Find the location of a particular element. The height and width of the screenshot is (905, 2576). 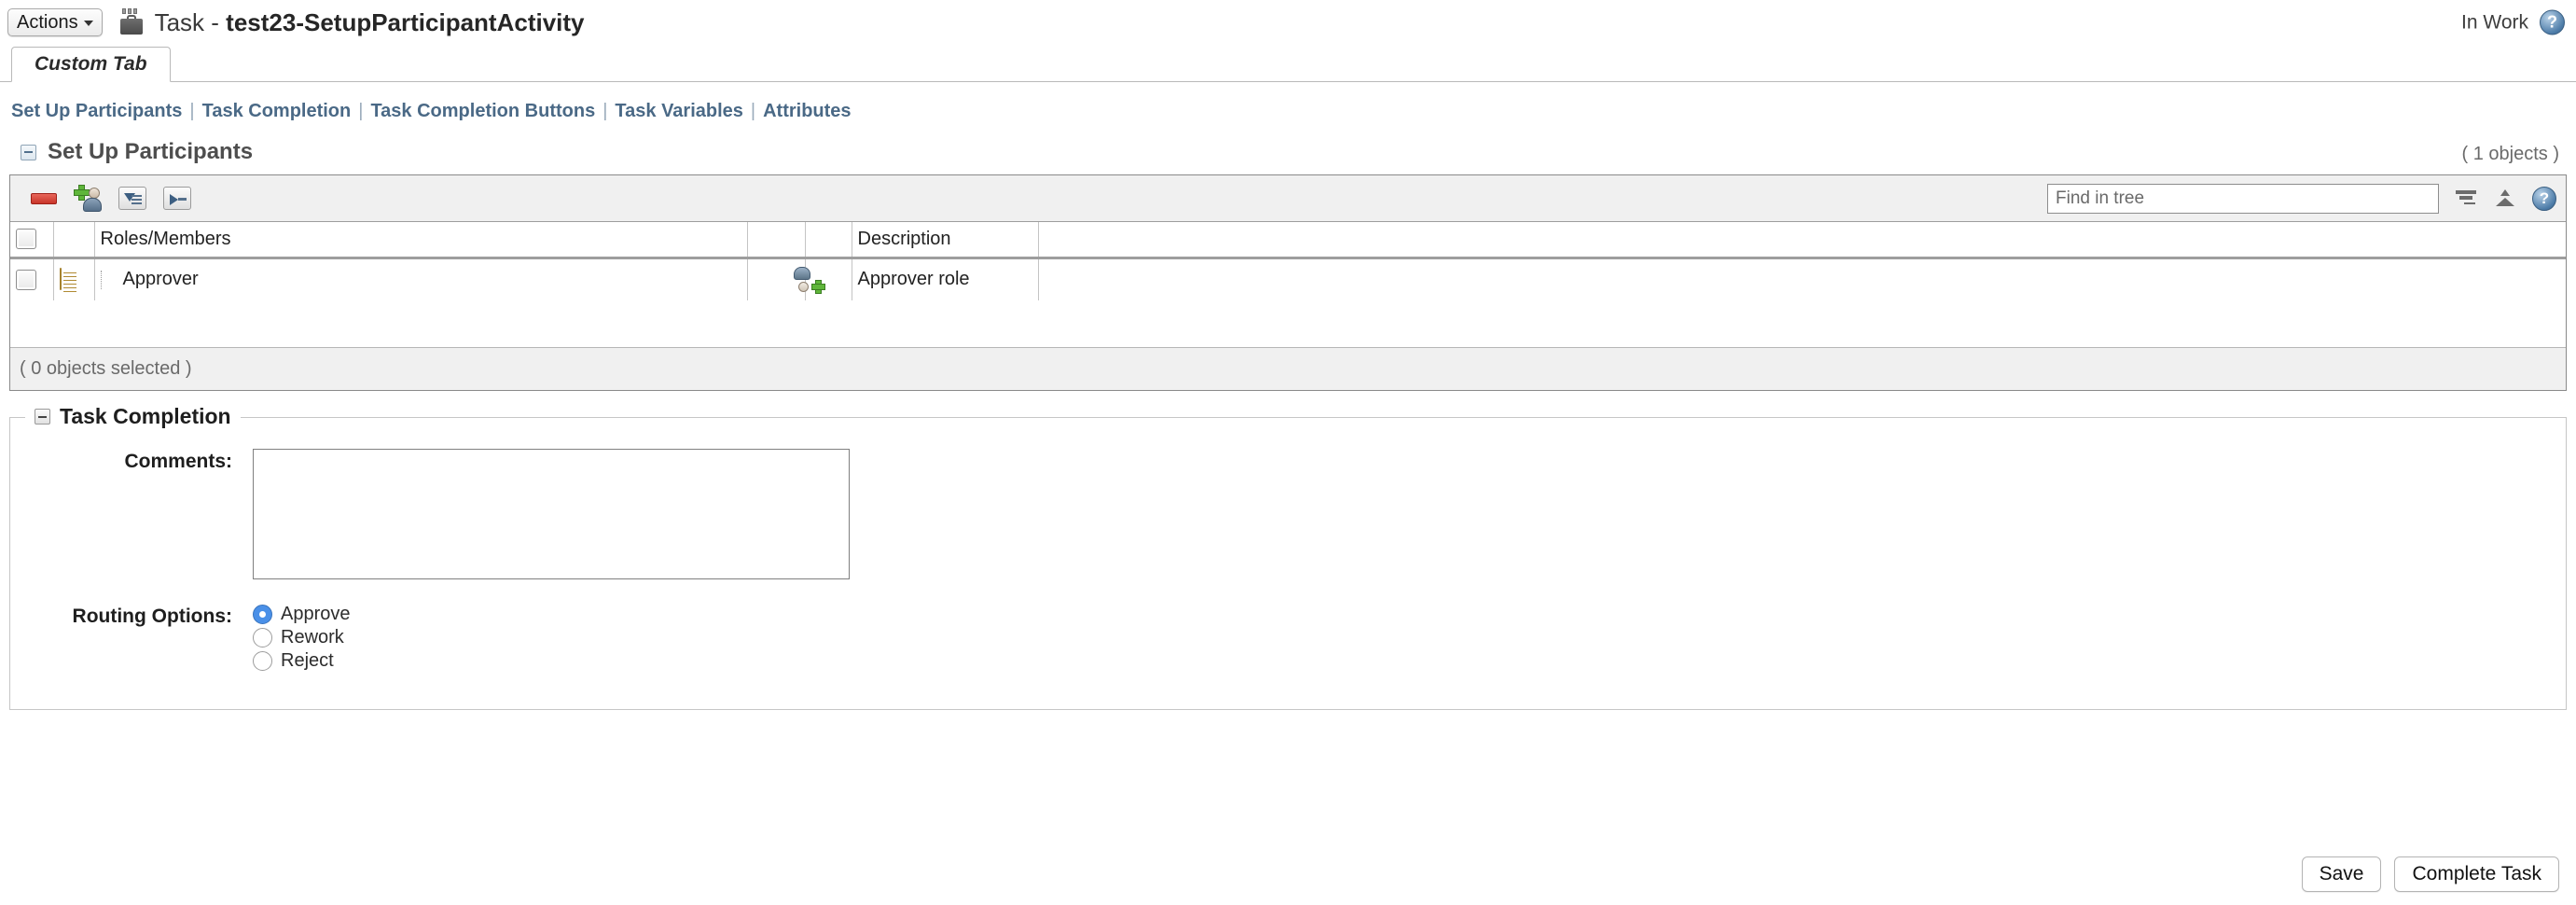

page-title: Task - test23-SetupParticipantActivity is located at coordinates (351, 22).